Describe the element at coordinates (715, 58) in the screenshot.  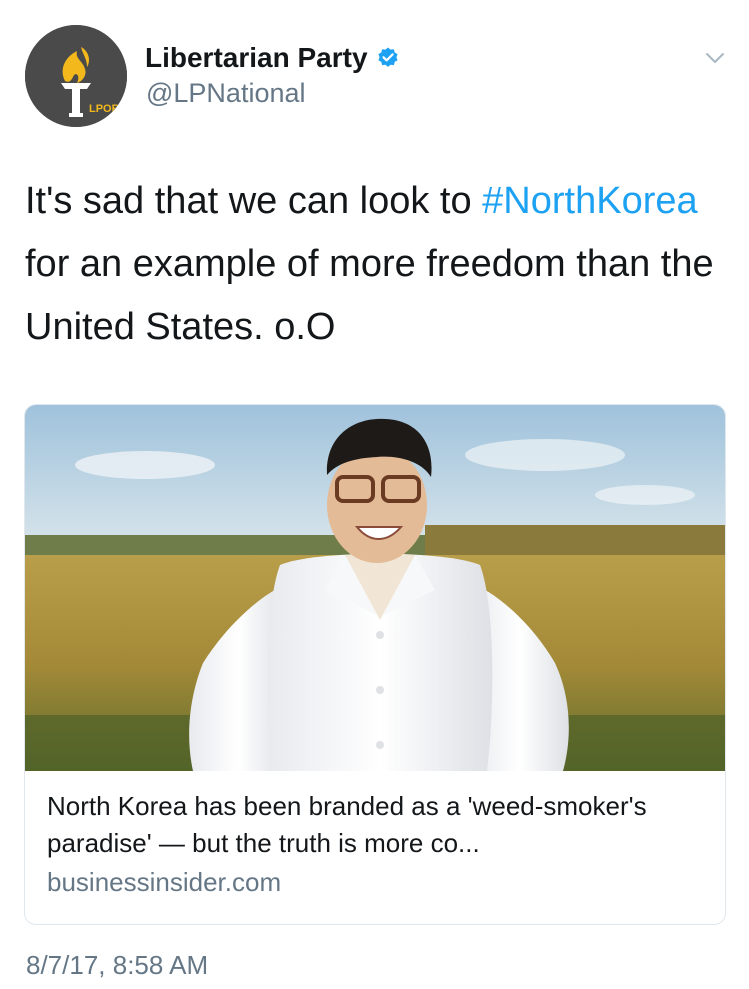
I see `chevron-down-icon` at that location.